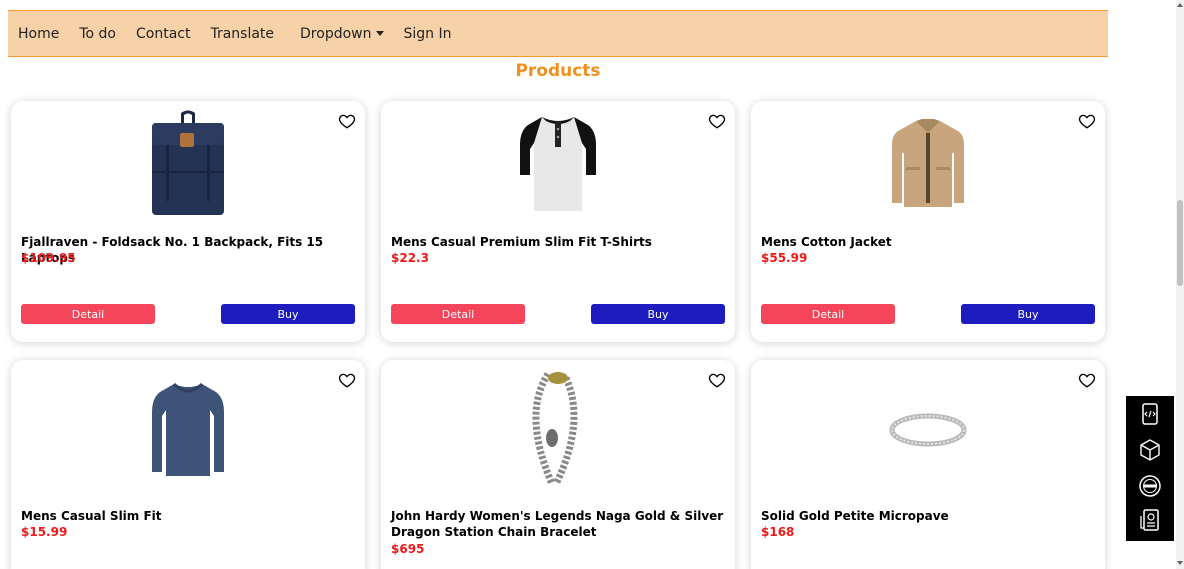 The image size is (1184, 569). What do you see at coordinates (784, 258) in the screenshot?
I see `product-price: $55.99` at bounding box center [784, 258].